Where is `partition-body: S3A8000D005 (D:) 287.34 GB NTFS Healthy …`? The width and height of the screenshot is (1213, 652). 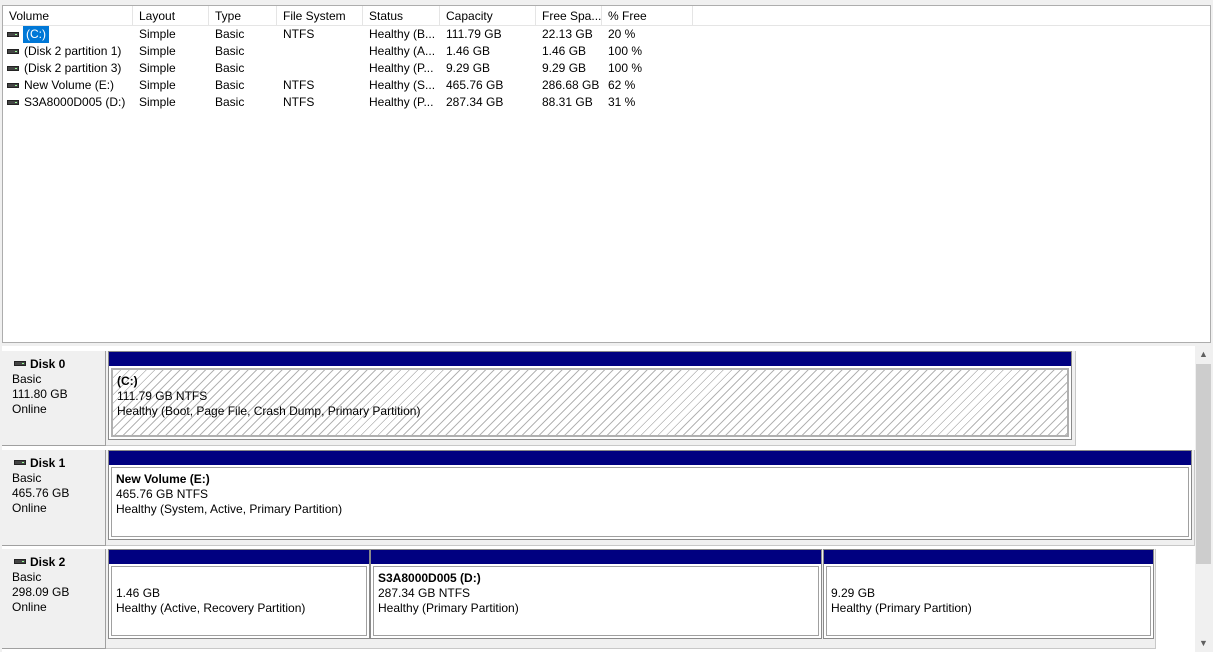
partition-body: S3A8000D005 (D:) 287.34 GB NTFS Healthy … is located at coordinates (596, 601).